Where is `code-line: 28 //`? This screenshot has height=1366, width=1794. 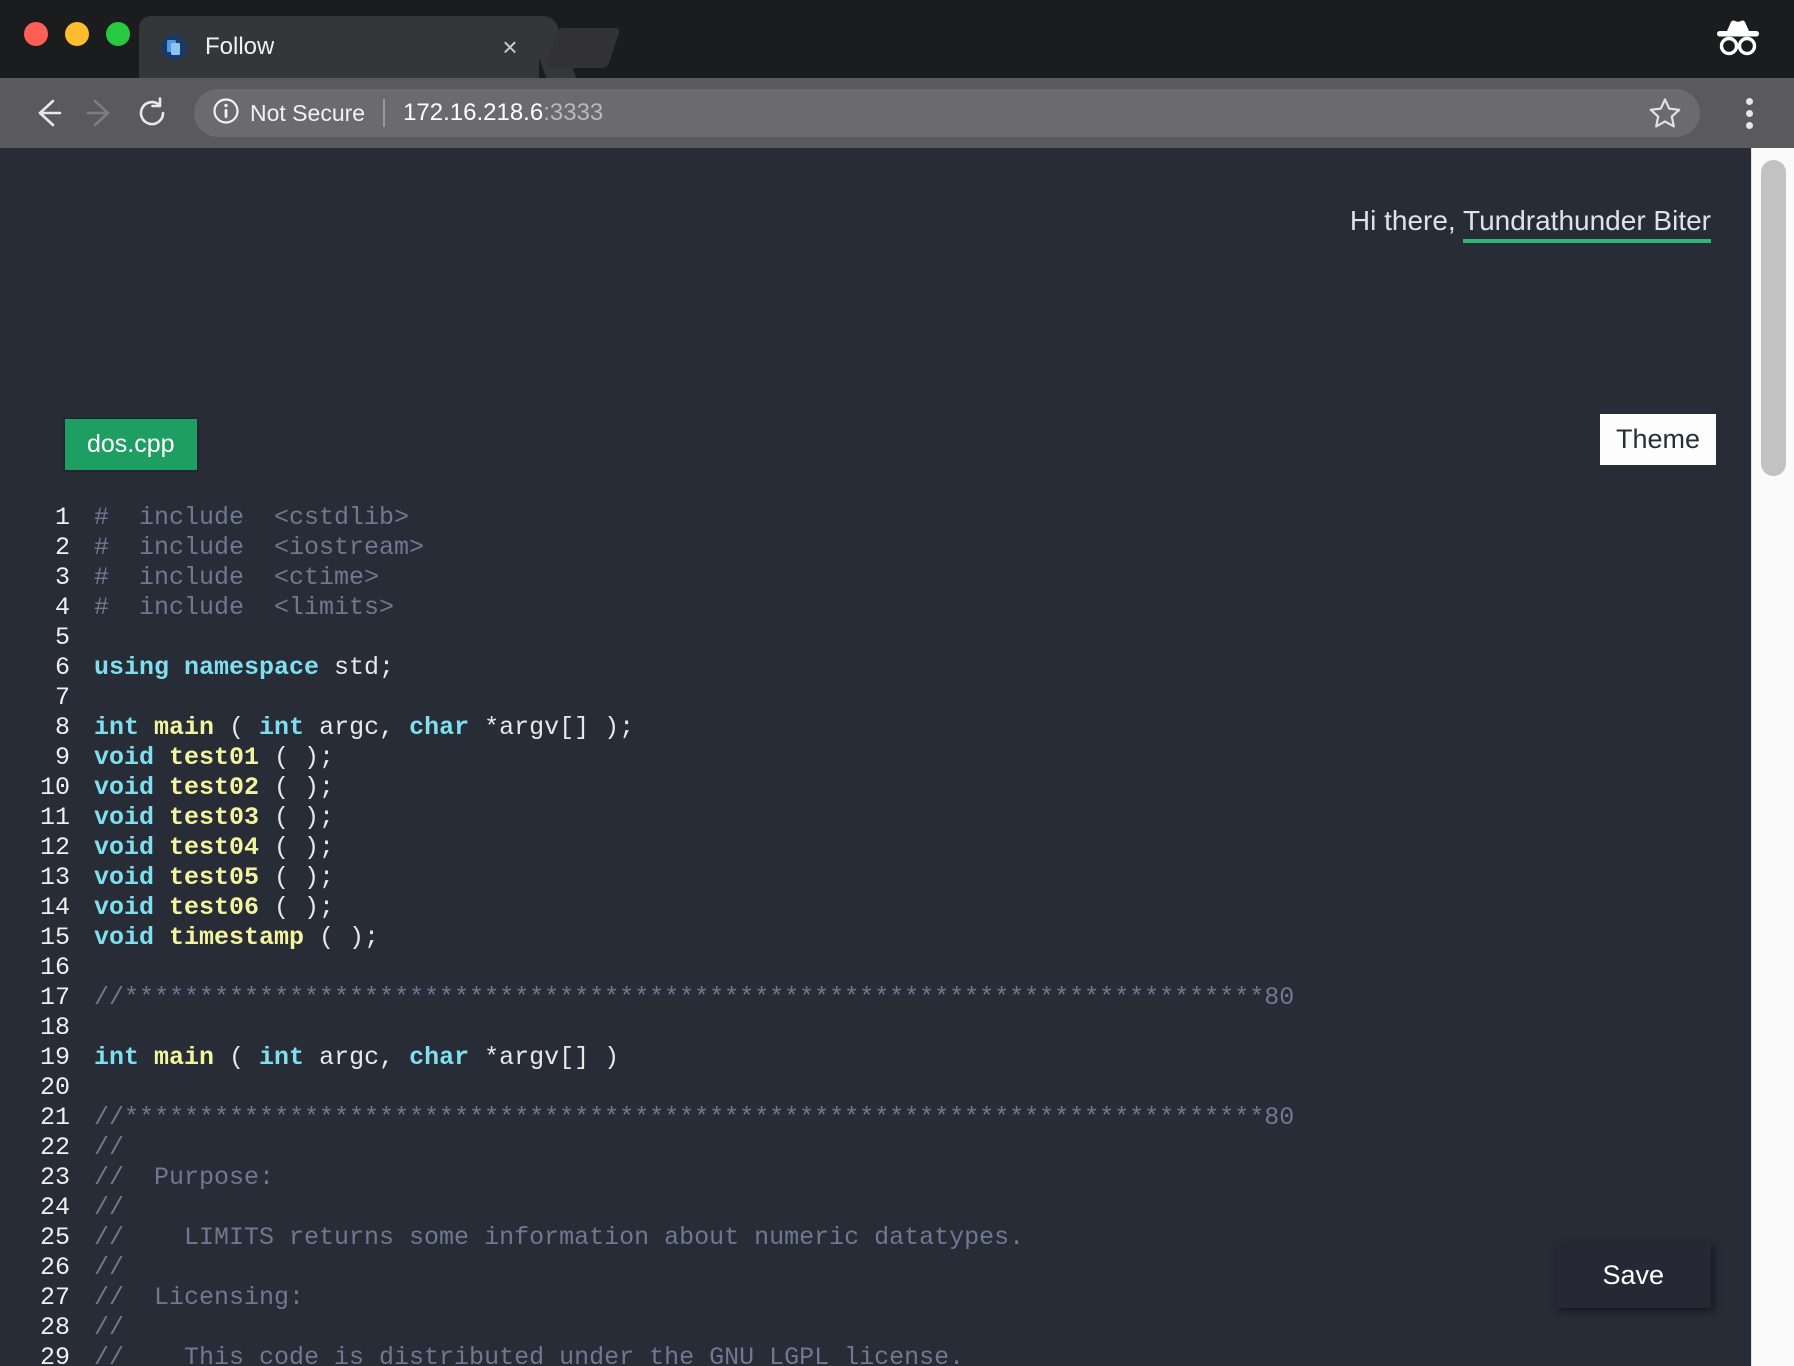
code-line: 28 // is located at coordinates (889, 1328).